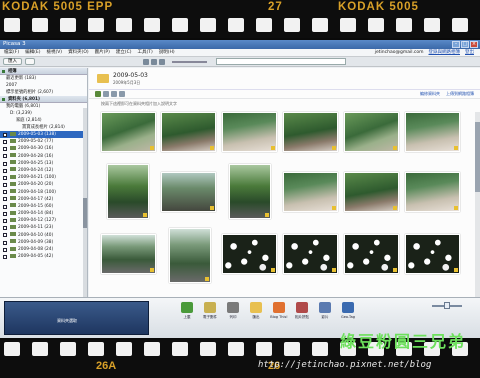 Image resolution: width=480 pixels, height=378 pixels. What do you see at coordinates (430, 94) in the screenshot?
I see `edit-folder-link: 編修資料夾` at bounding box center [430, 94].